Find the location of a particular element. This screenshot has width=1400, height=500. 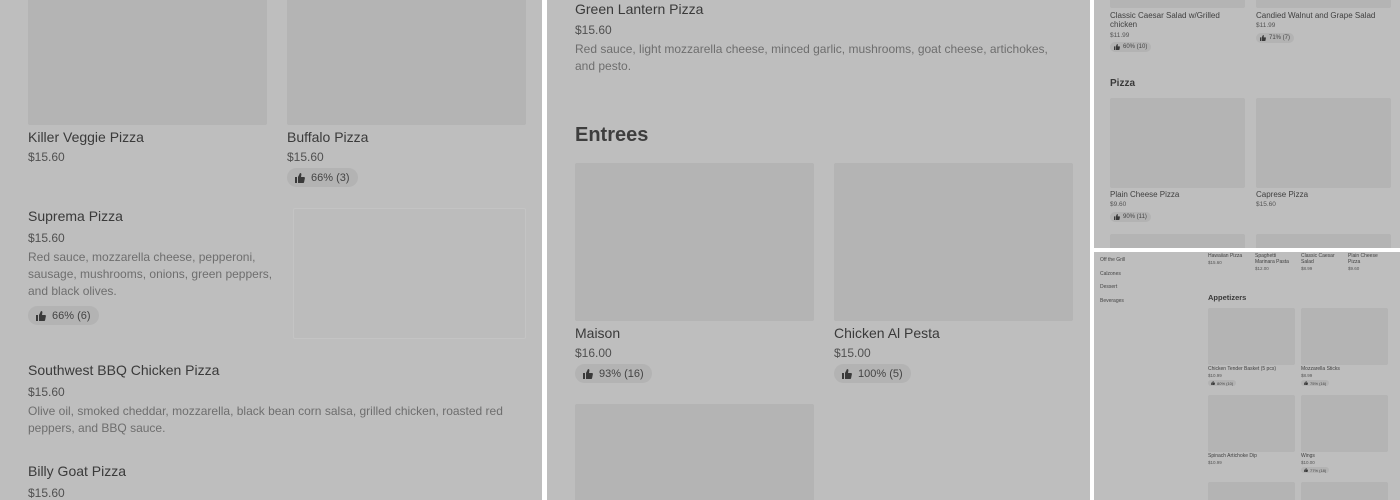

rating-text: 75% (16) is located at coordinates (1318, 383).